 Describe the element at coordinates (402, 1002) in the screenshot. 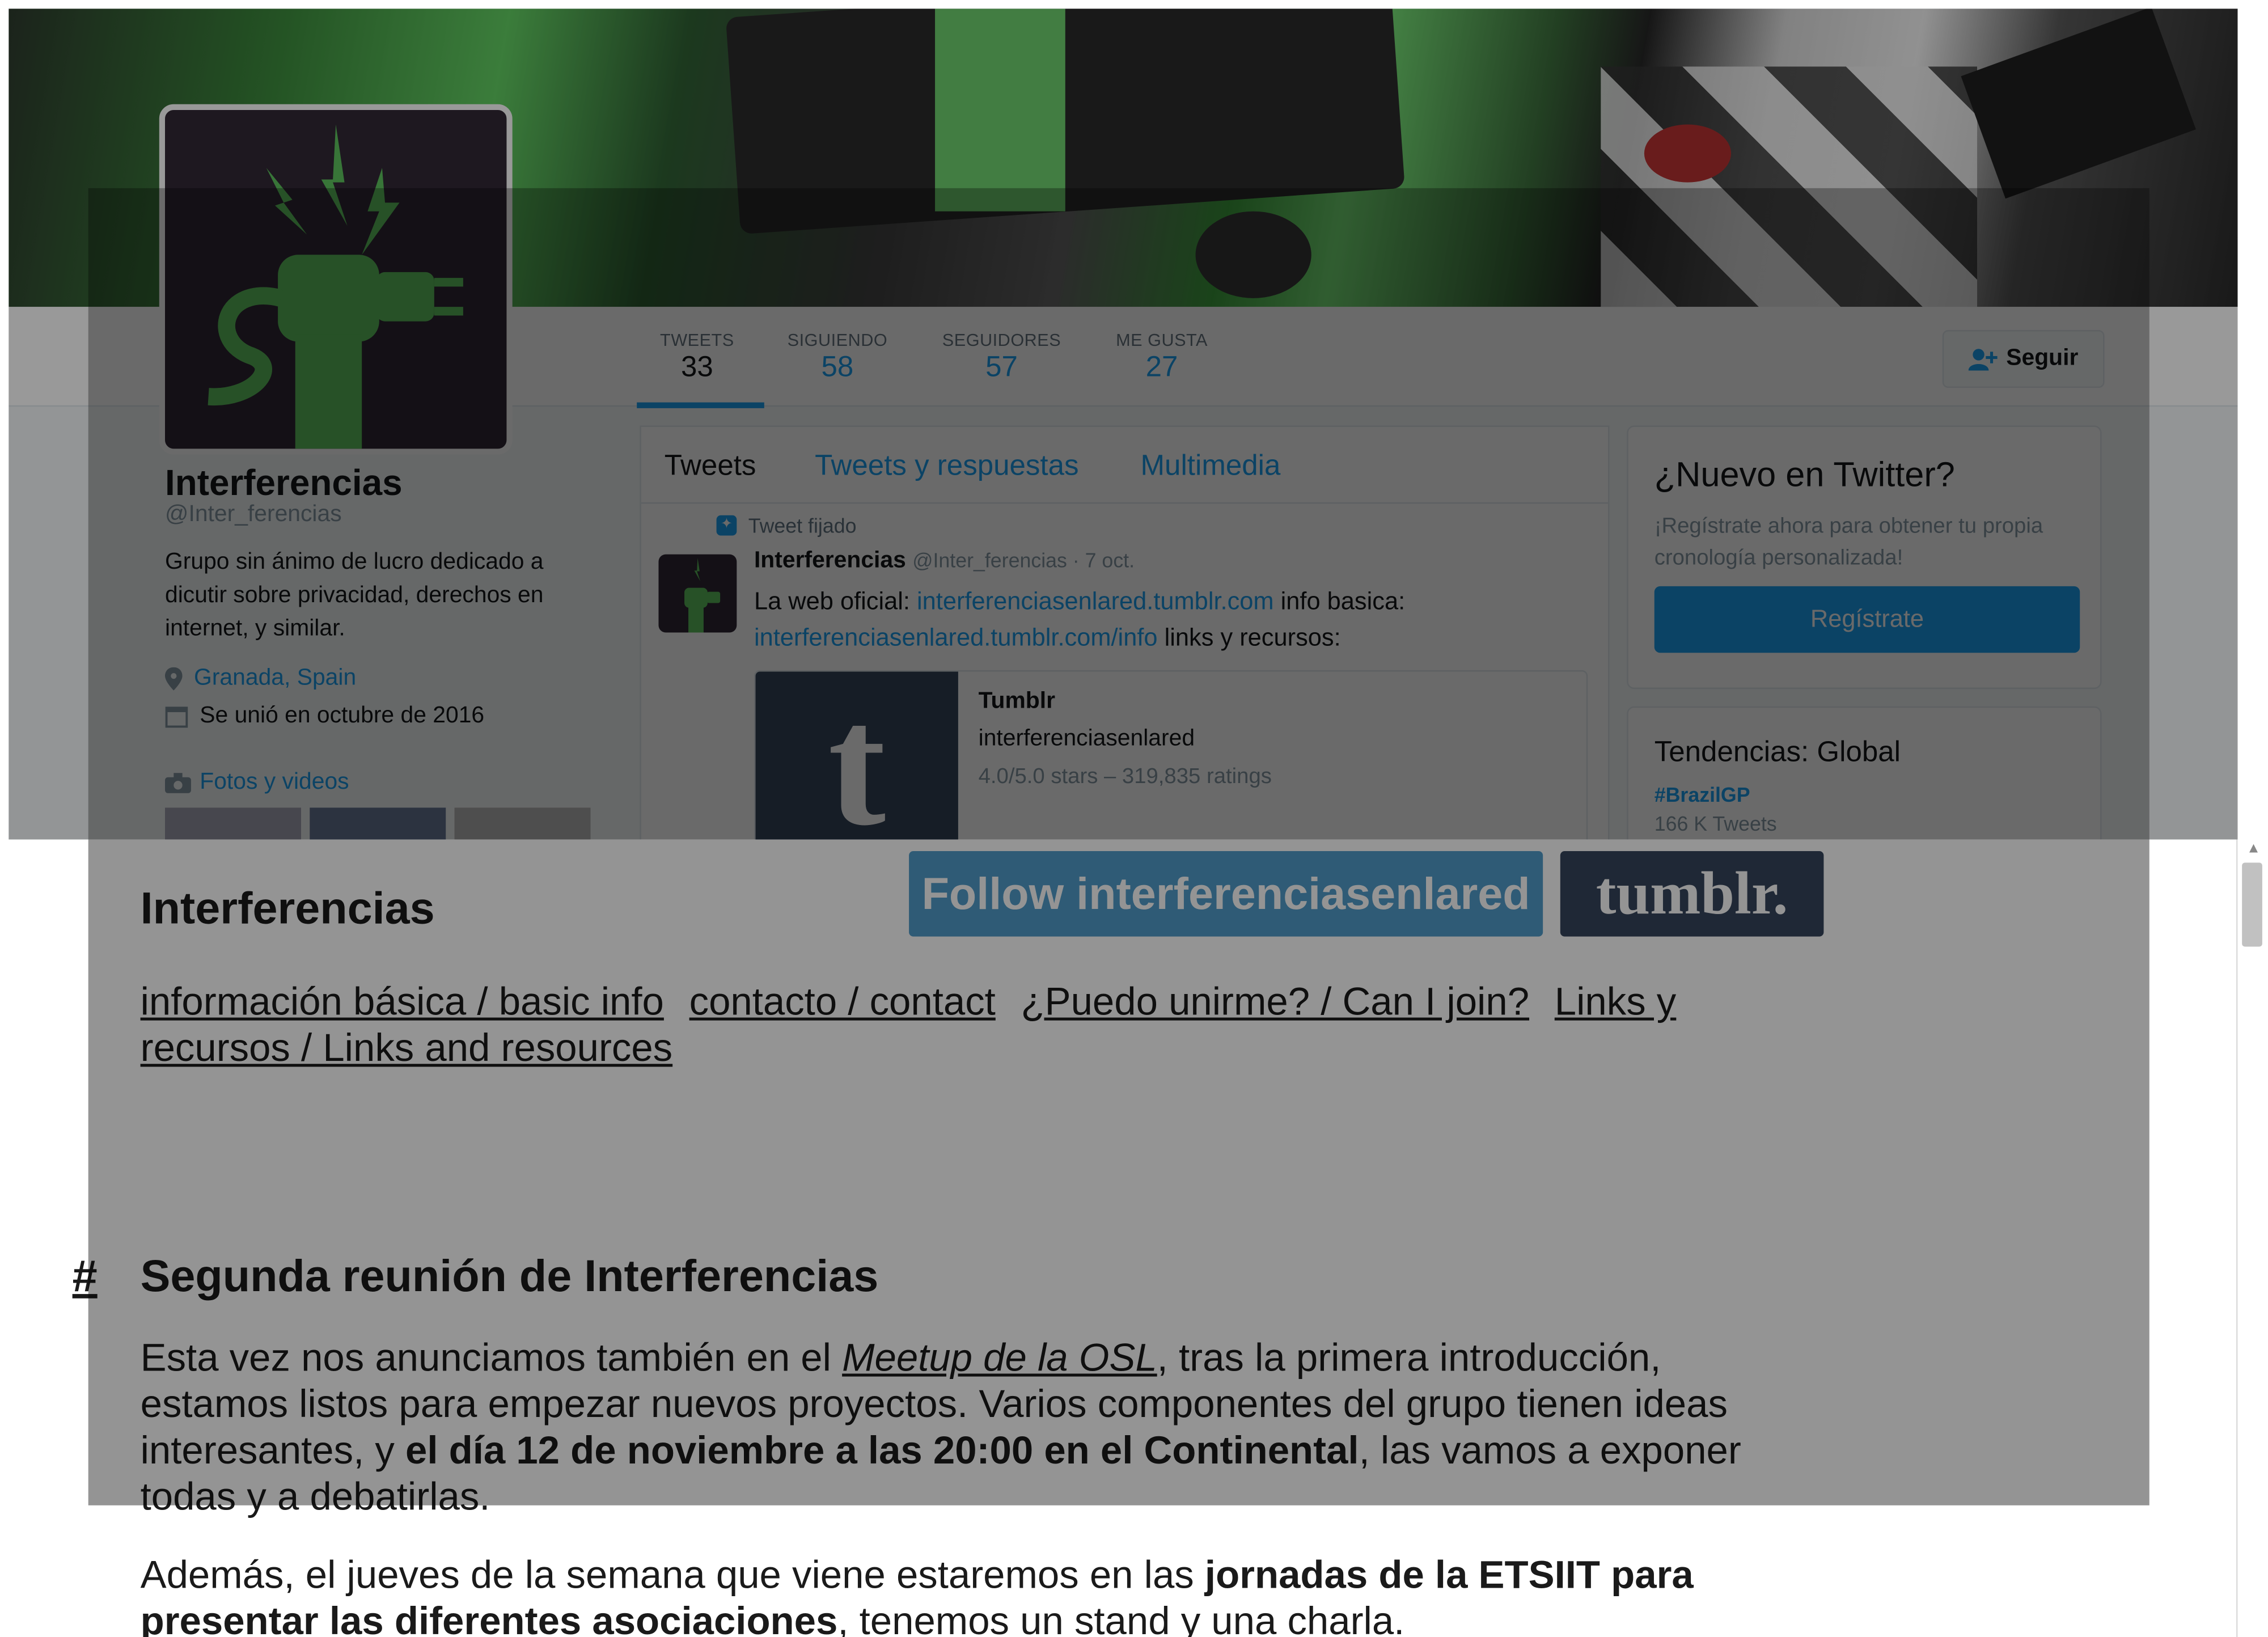

I see `nav-link-basic-info: información básica / basic info` at that location.